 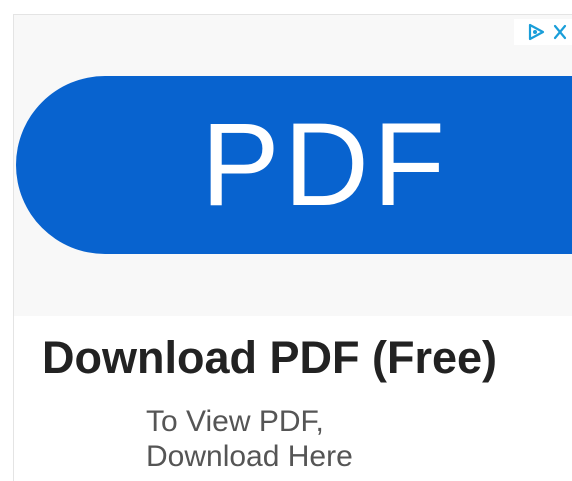 What do you see at coordinates (560, 32) in the screenshot?
I see `close-icon` at bounding box center [560, 32].